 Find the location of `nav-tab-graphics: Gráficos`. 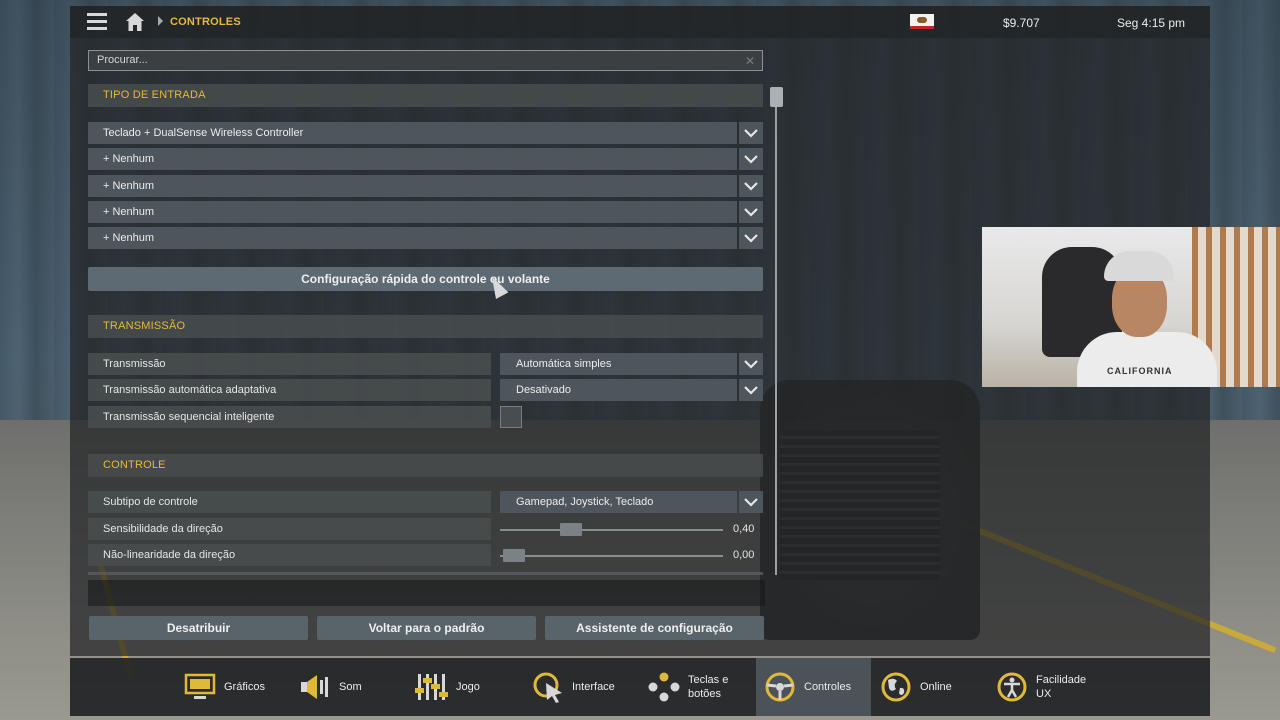

nav-tab-graphics: Gráficos is located at coordinates (227, 687).